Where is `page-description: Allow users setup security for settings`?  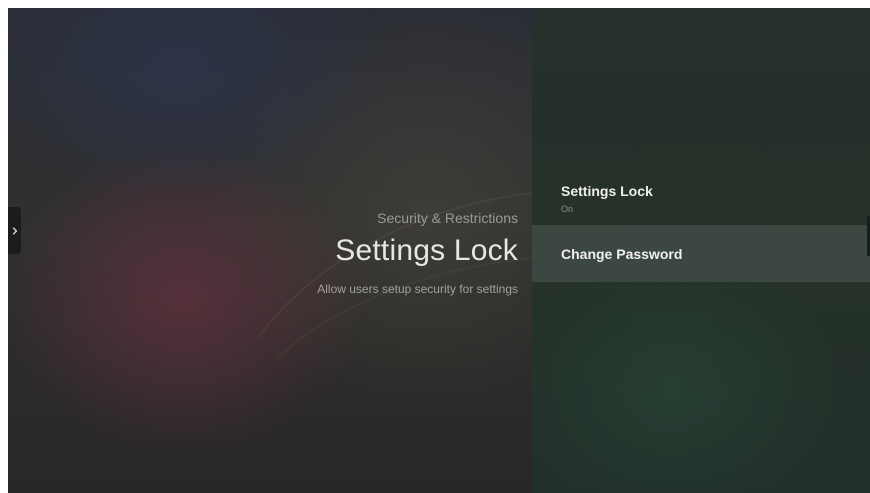
page-description: Allow users setup security for settings is located at coordinates (417, 289).